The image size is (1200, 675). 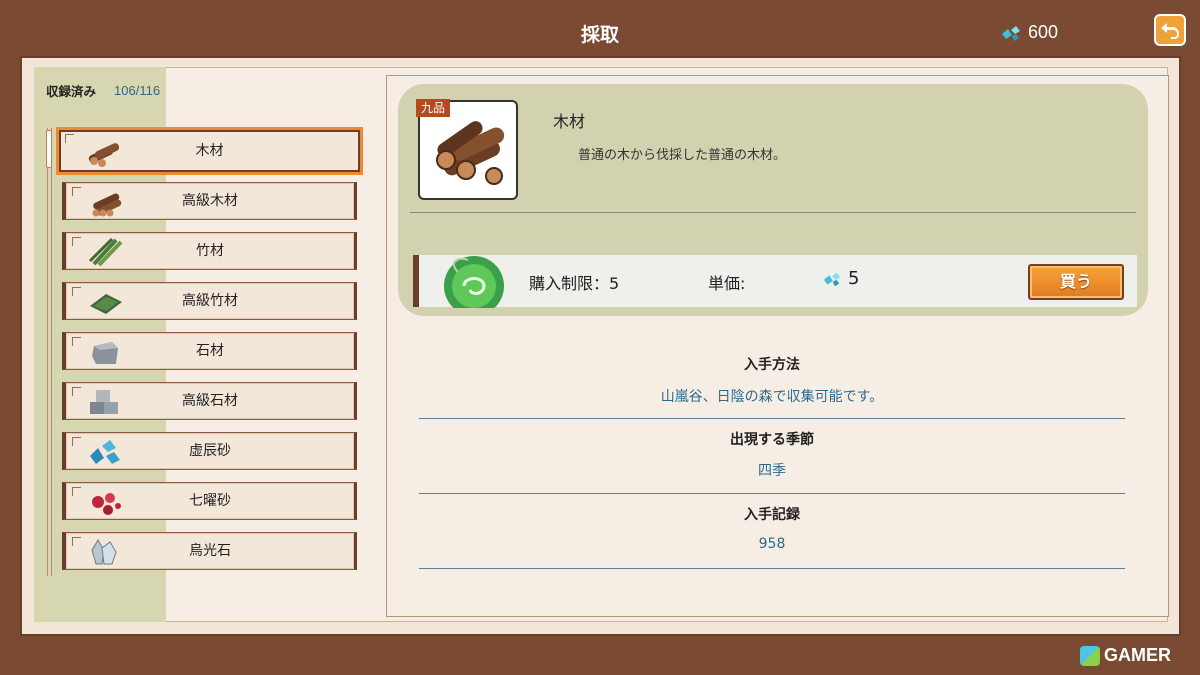 I want to click on back-button, so click(x=1170, y=30).